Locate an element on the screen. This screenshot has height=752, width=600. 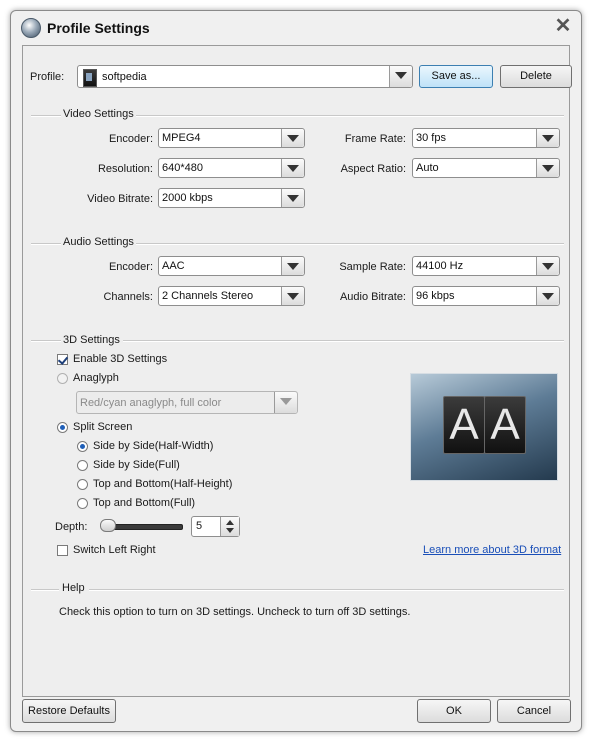
close-icon: ✕ is located at coordinates (563, 26).